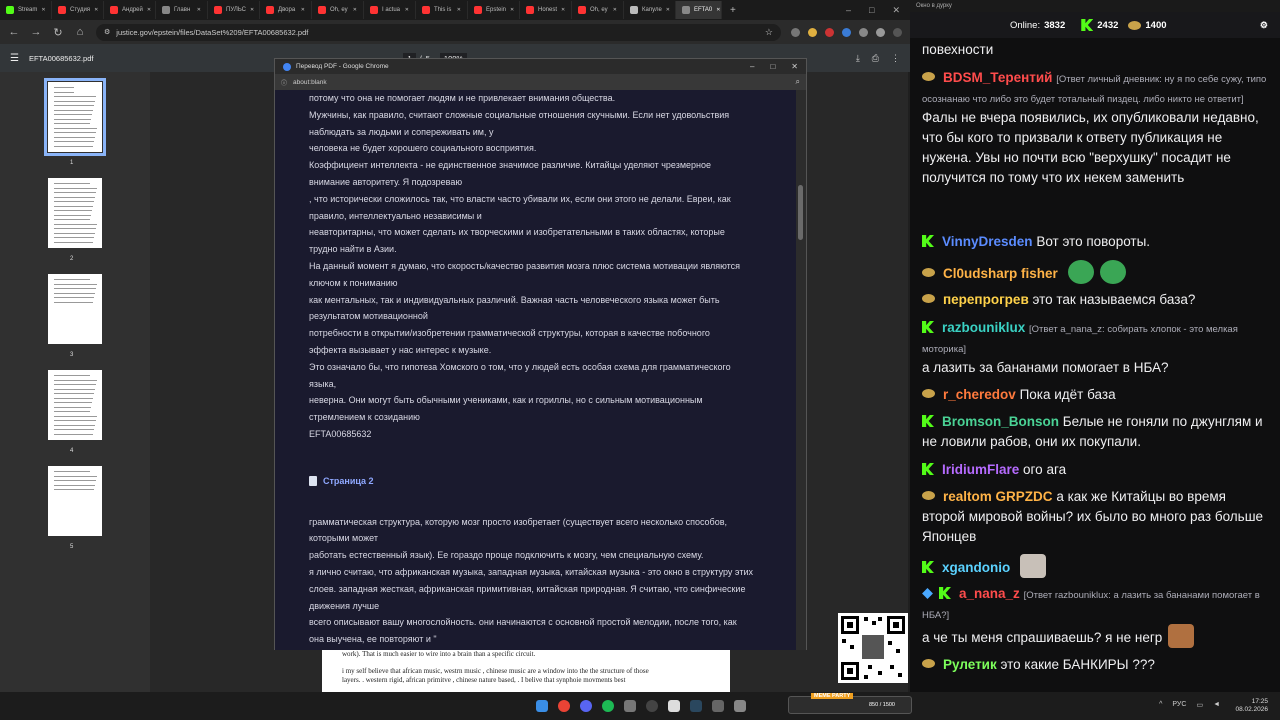  Describe the element at coordinates (130, 10) in the screenshot. I see `browser-tab: Андрей ✕` at that location.